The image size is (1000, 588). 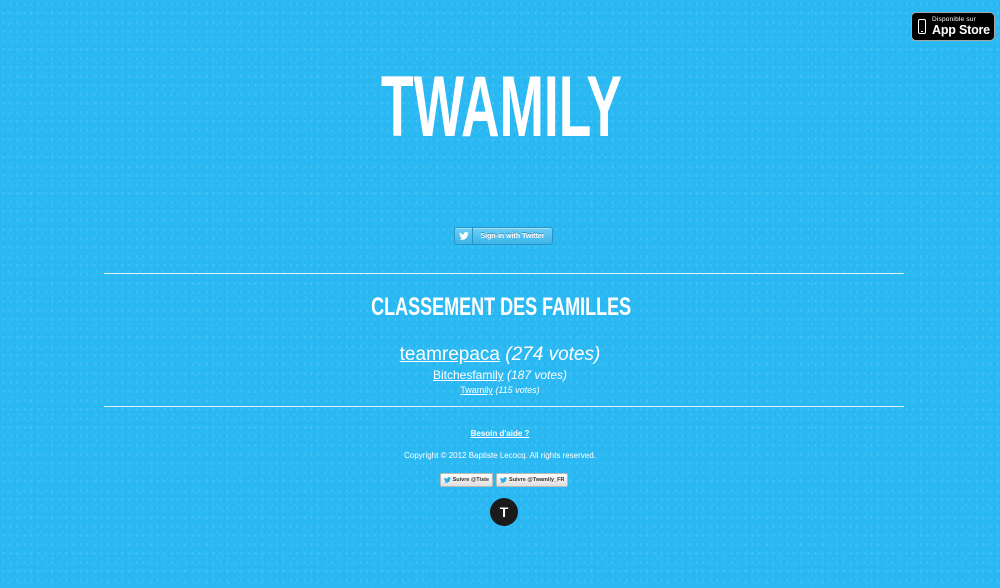 I want to click on divider-bottom, so click(x=504, y=406).